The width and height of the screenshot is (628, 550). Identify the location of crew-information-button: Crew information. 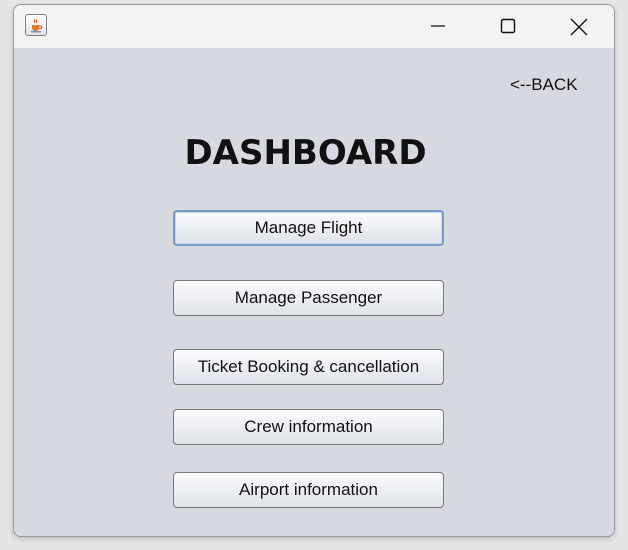
(308, 427).